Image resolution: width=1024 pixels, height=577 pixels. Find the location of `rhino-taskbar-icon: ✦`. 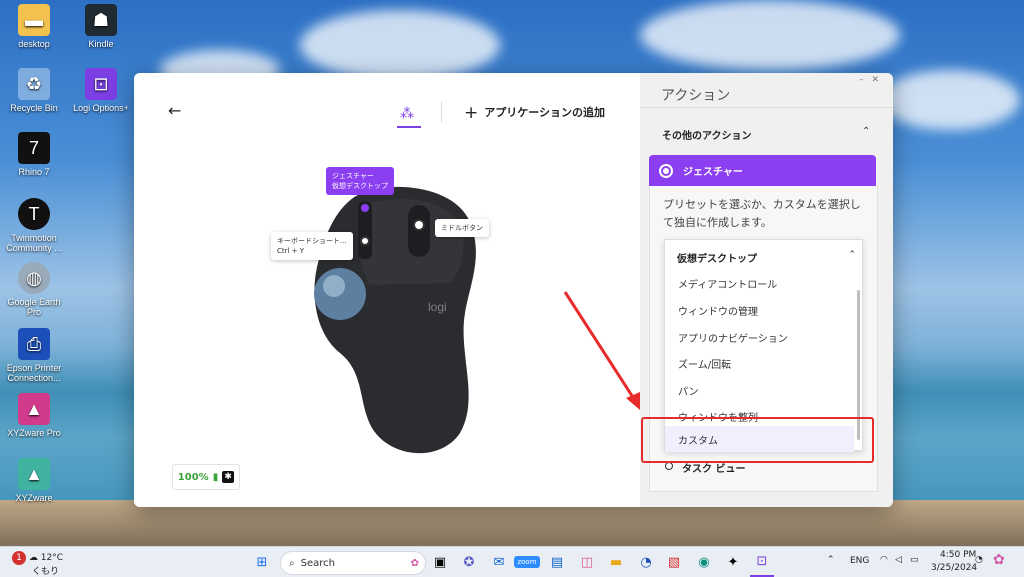

rhino-taskbar-icon: ✦ is located at coordinates (733, 562).